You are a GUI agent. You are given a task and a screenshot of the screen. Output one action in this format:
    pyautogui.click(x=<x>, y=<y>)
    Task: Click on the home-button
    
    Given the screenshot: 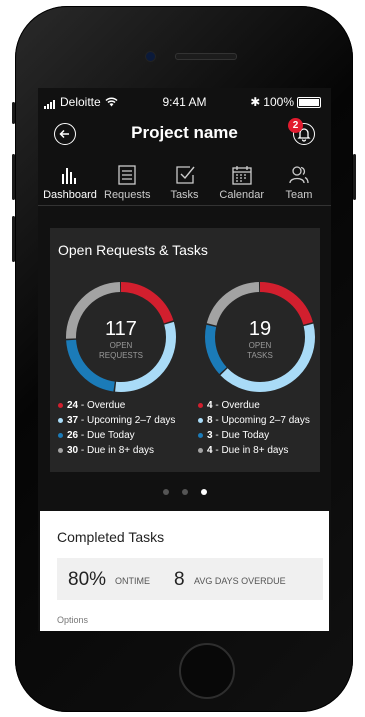 What is the action you would take?
    pyautogui.click(x=207, y=671)
    